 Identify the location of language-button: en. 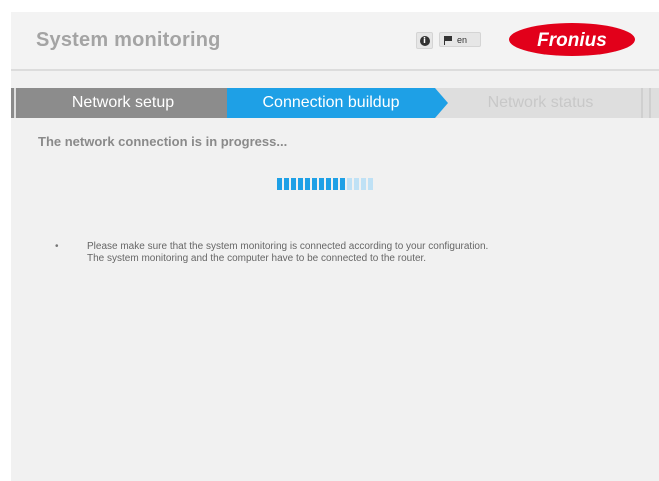
(460, 39).